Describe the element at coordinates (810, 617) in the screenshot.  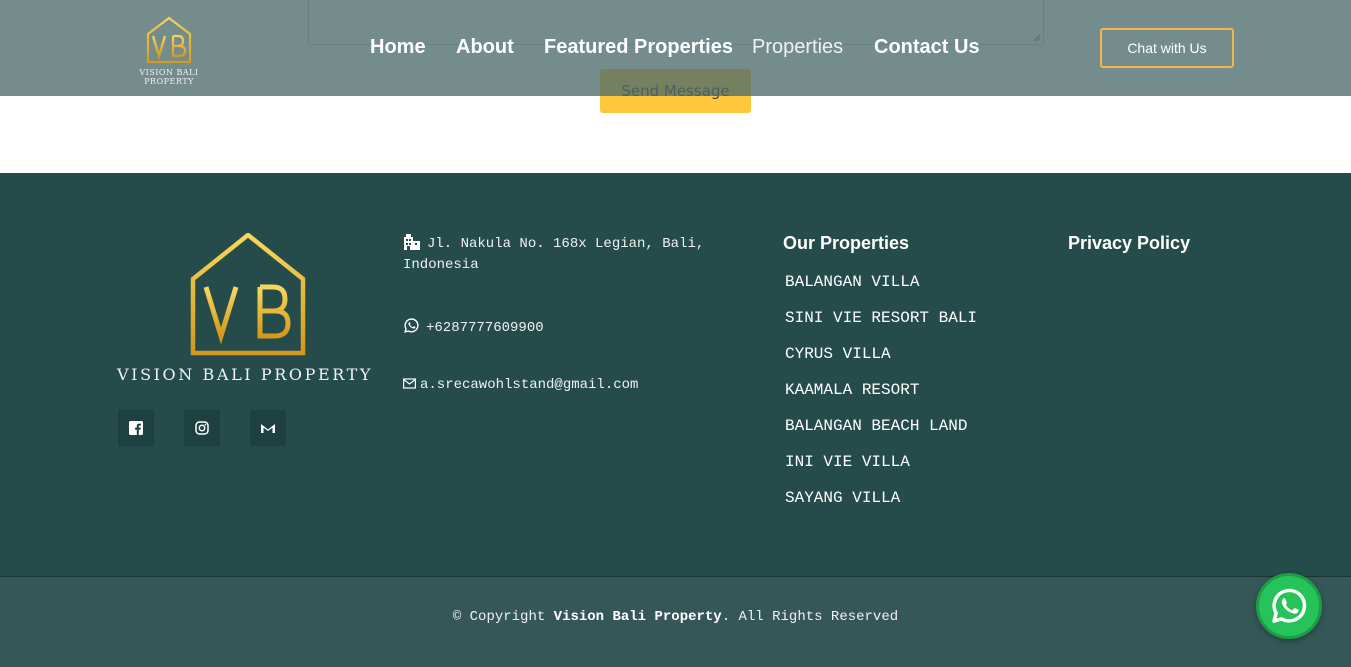
I see `copyright-suffix: . All Rights Reserved` at that location.